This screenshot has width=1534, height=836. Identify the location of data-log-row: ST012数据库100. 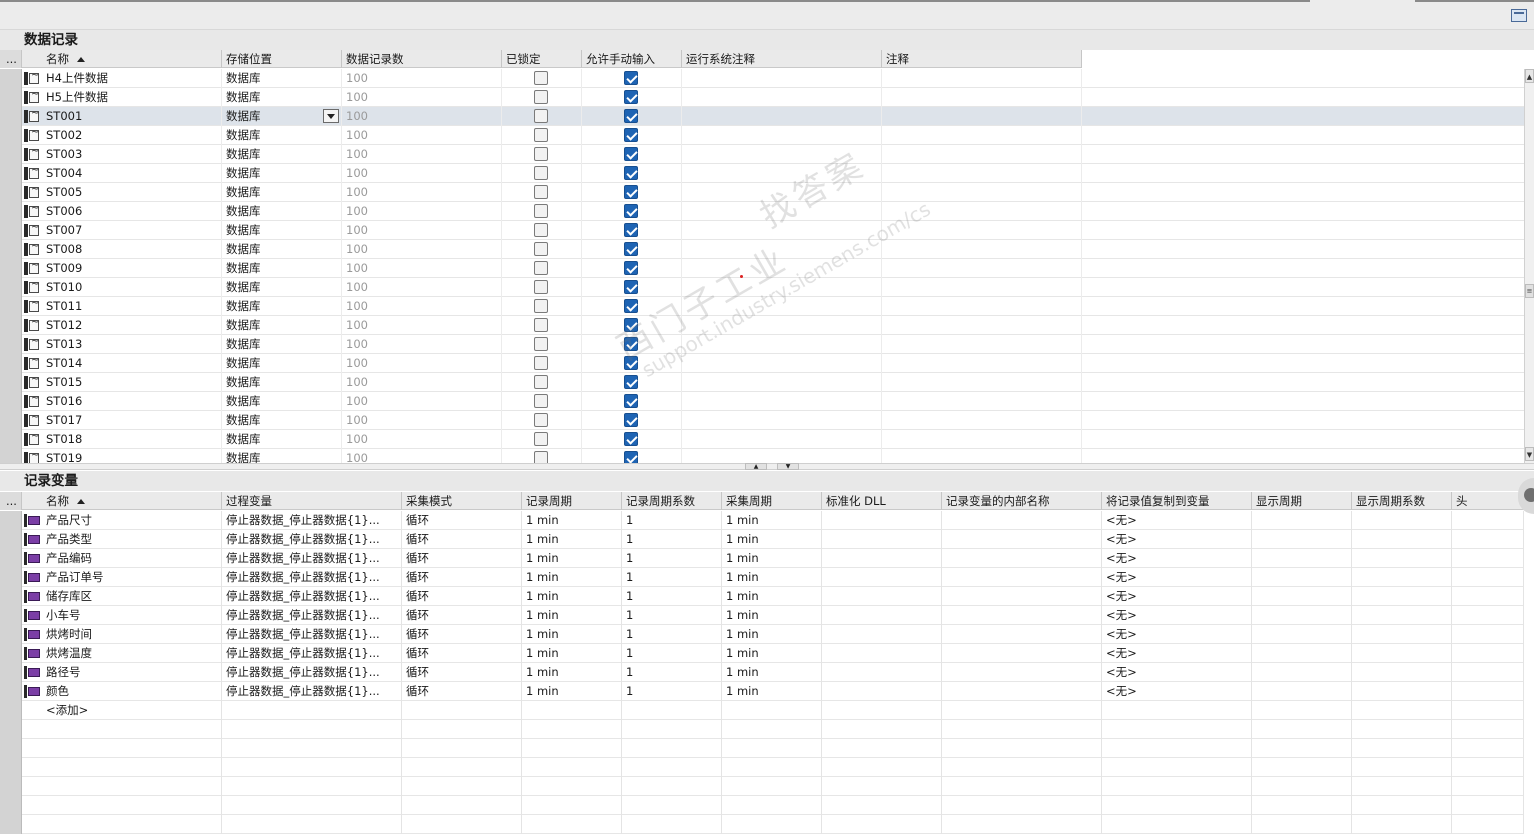
(762, 325).